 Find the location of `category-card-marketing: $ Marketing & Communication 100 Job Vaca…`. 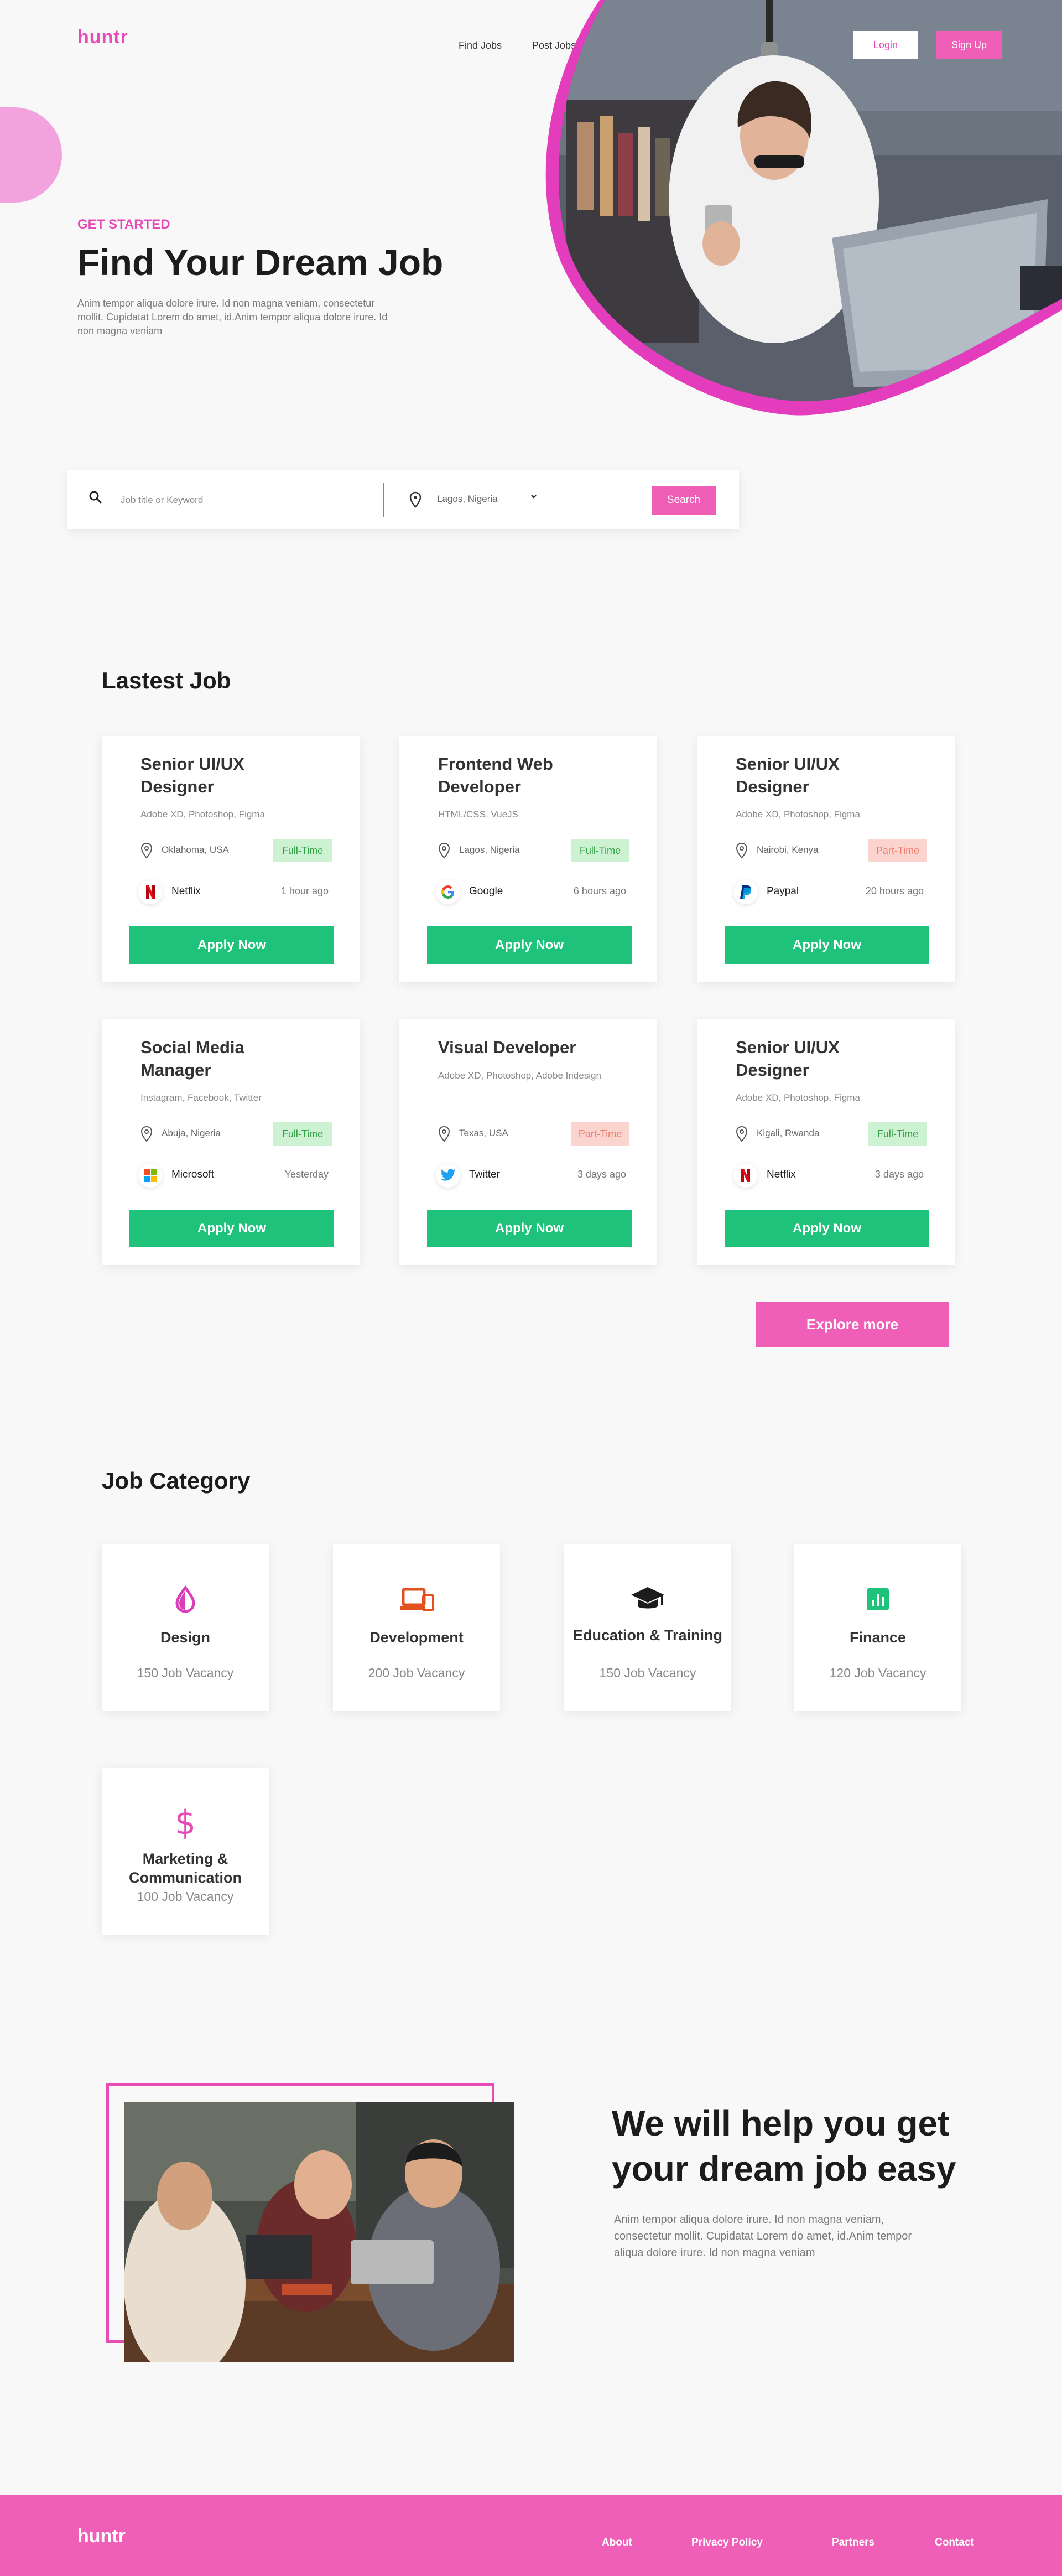

category-card-marketing: $ Marketing & Communication 100 Job Vaca… is located at coordinates (185, 1851).